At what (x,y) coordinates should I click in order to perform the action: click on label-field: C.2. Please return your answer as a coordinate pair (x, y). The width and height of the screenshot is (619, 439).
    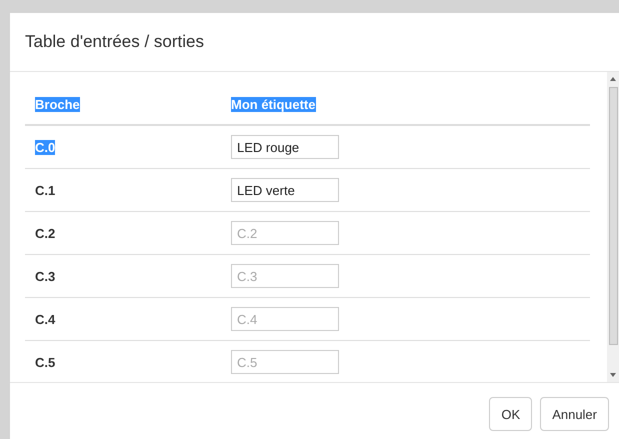
    Looking at the image, I should click on (285, 233).